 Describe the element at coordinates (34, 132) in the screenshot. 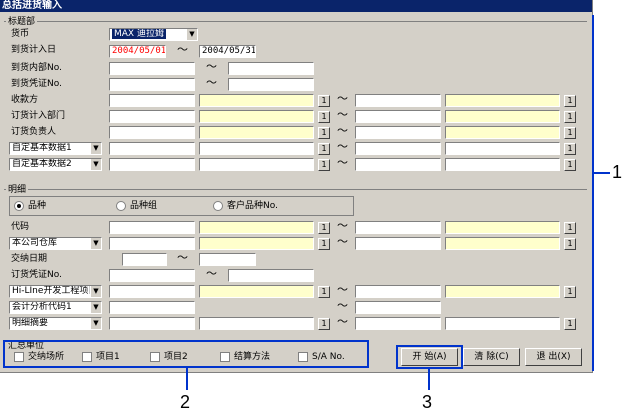

I see `order-person-label: 订货负责人` at that location.